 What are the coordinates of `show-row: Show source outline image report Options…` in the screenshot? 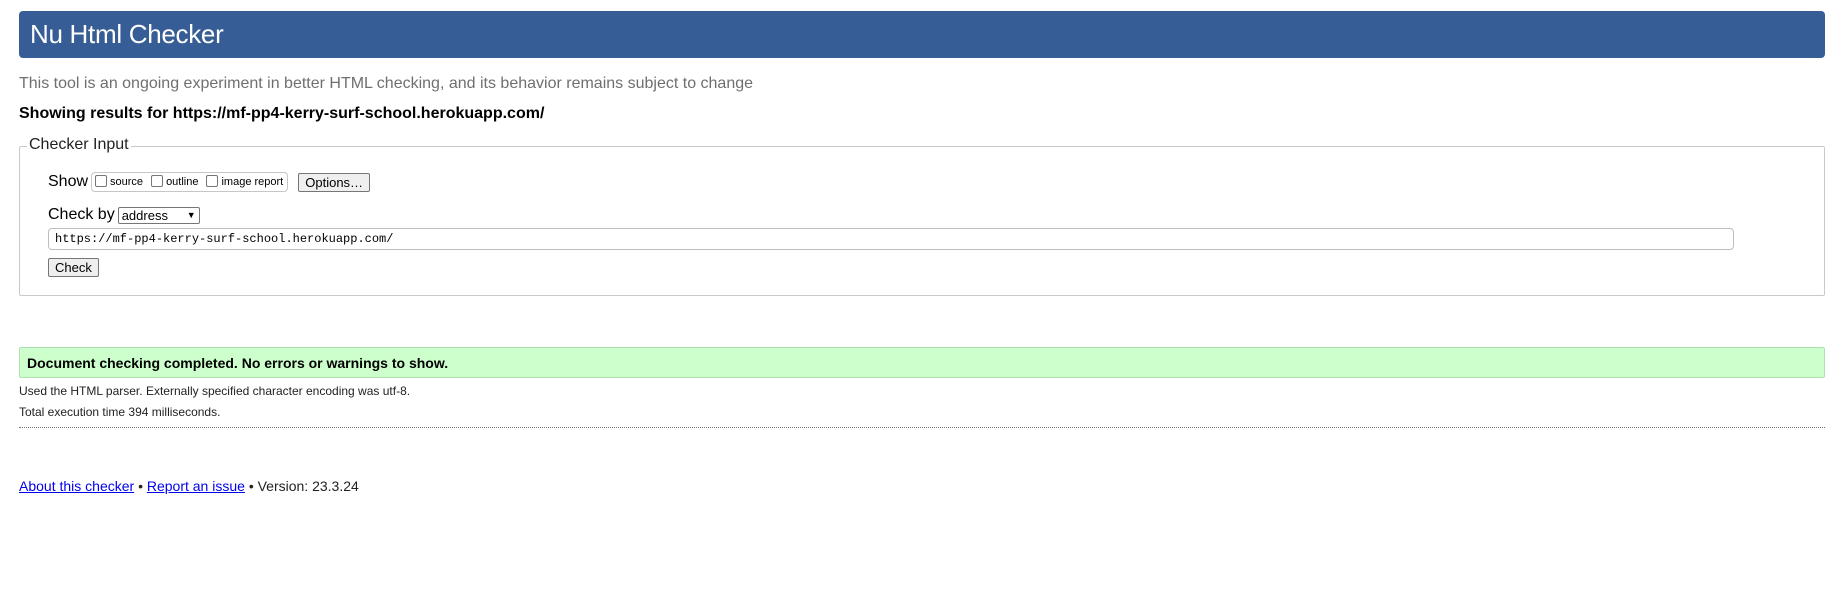 It's located at (209, 182).